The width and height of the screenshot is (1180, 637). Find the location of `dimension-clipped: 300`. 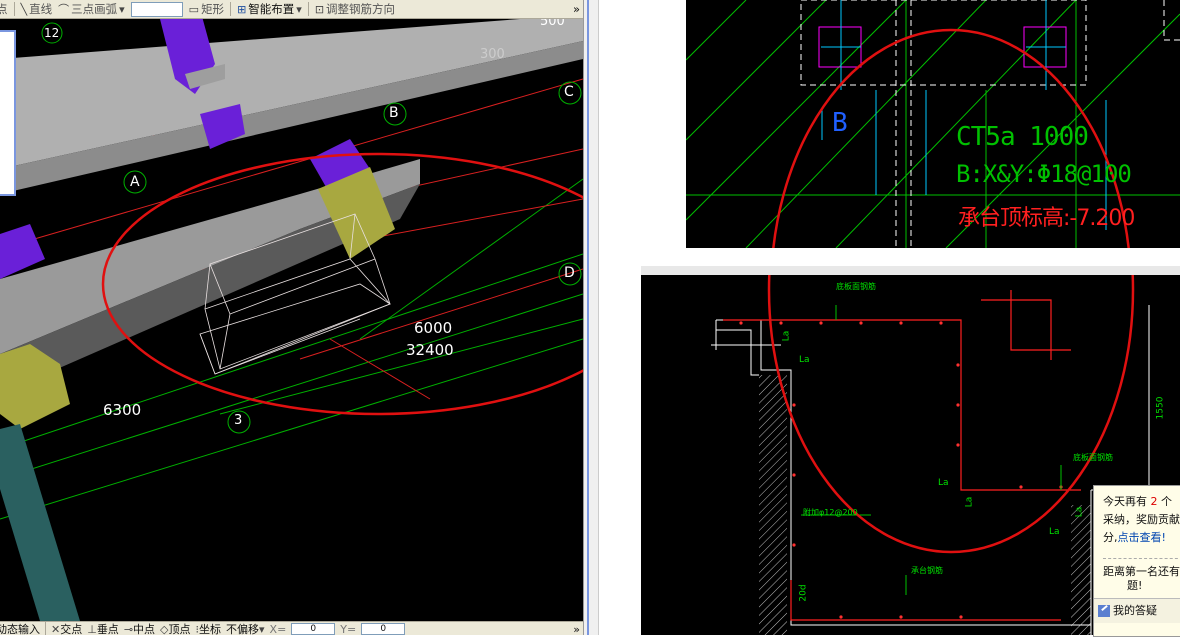

dimension-clipped: 300 is located at coordinates (492, 54).